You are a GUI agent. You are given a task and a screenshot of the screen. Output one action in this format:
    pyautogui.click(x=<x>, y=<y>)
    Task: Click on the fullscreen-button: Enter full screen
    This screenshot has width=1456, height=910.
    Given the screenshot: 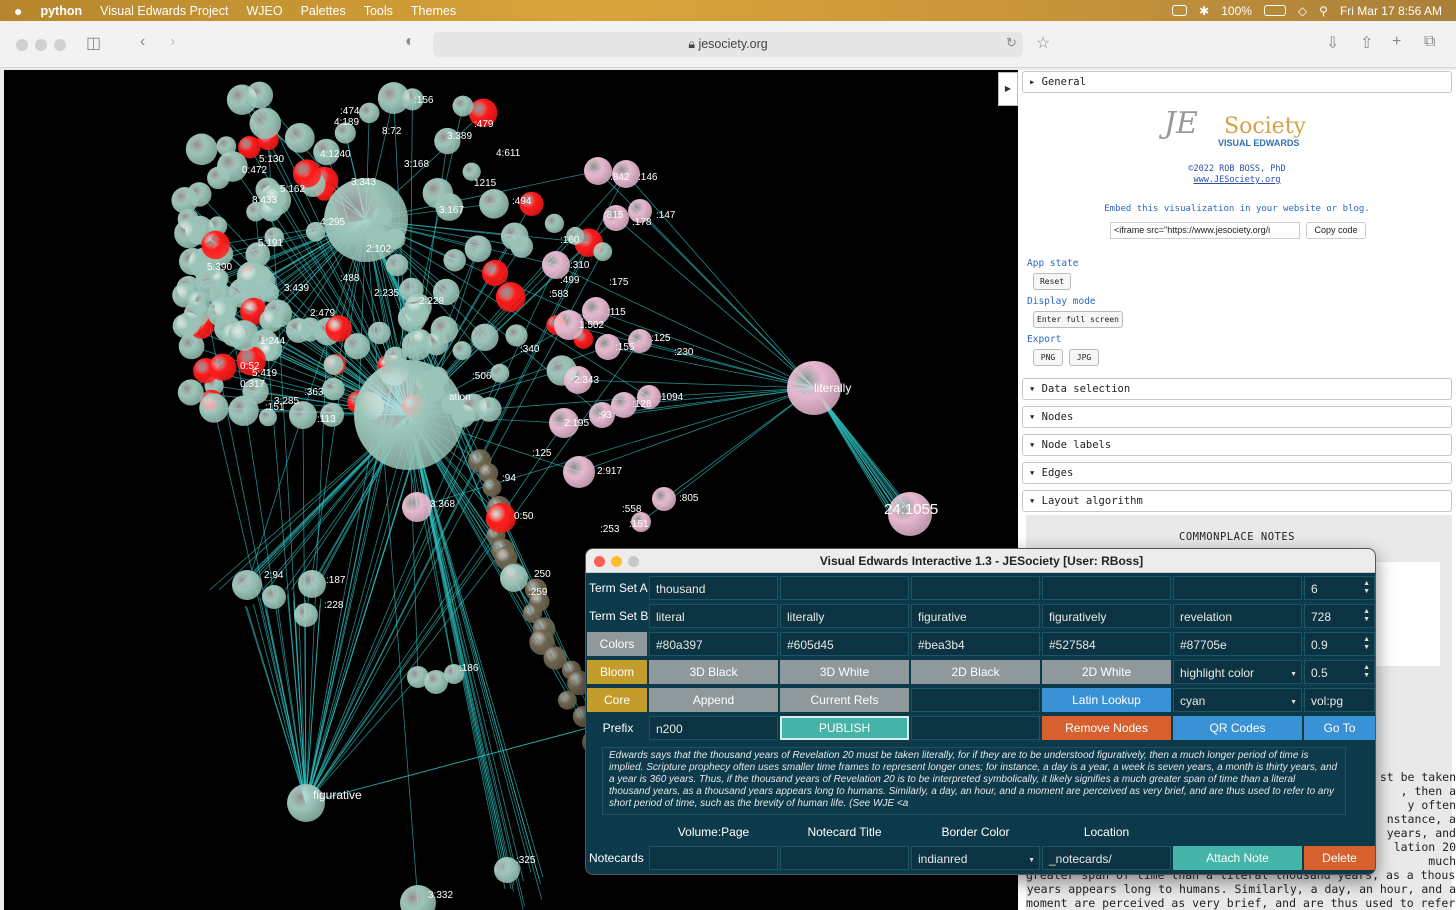 What is the action you would take?
    pyautogui.click(x=1078, y=319)
    